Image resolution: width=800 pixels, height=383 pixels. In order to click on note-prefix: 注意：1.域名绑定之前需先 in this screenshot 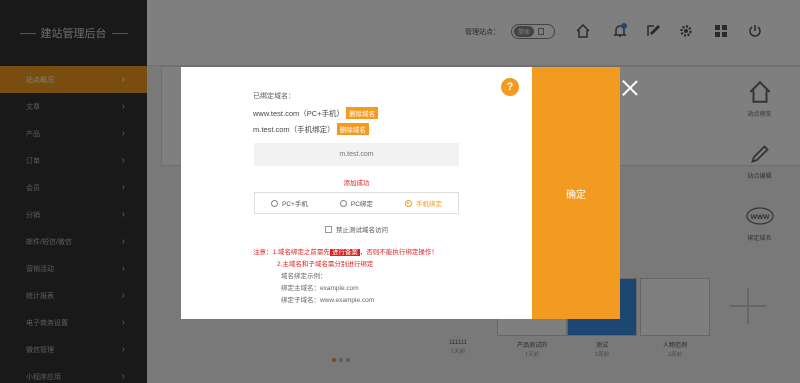, I will do `click(291, 252)`.